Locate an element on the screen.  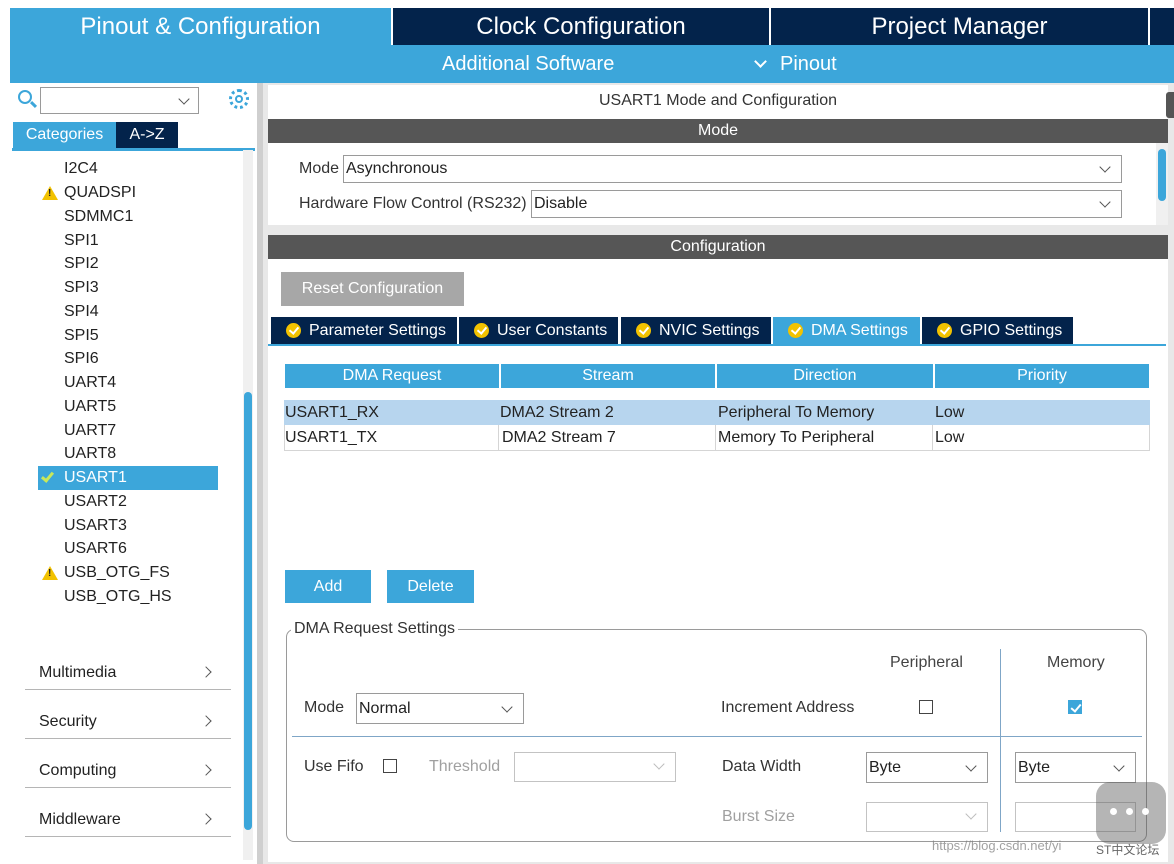
tree-item-spi4: SPI4 is located at coordinates (81, 312).